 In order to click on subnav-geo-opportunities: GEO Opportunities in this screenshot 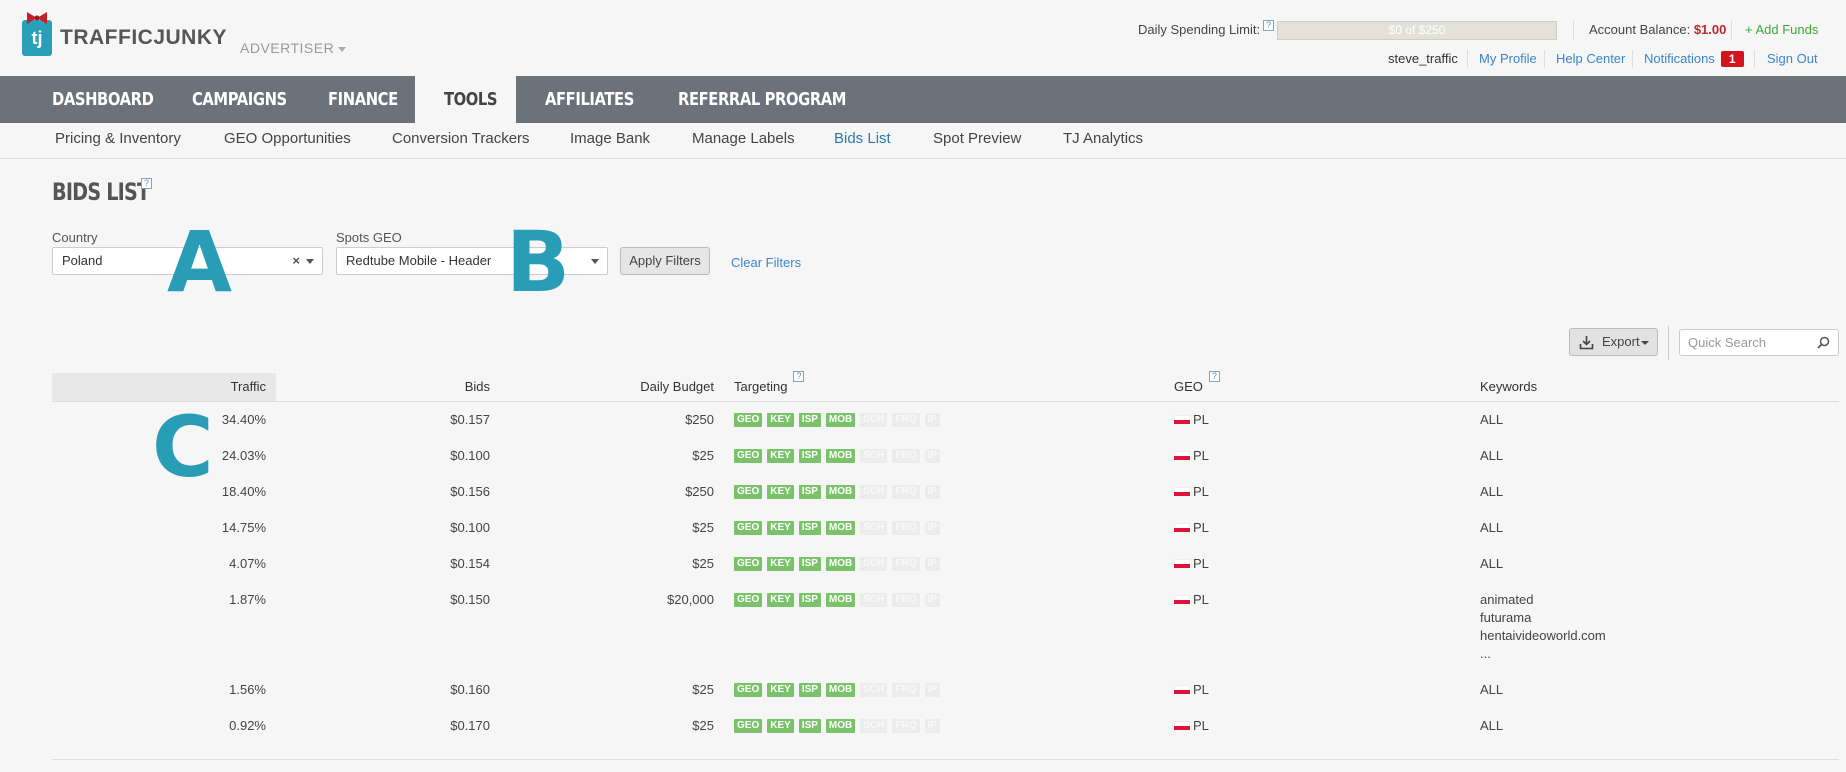, I will do `click(287, 138)`.